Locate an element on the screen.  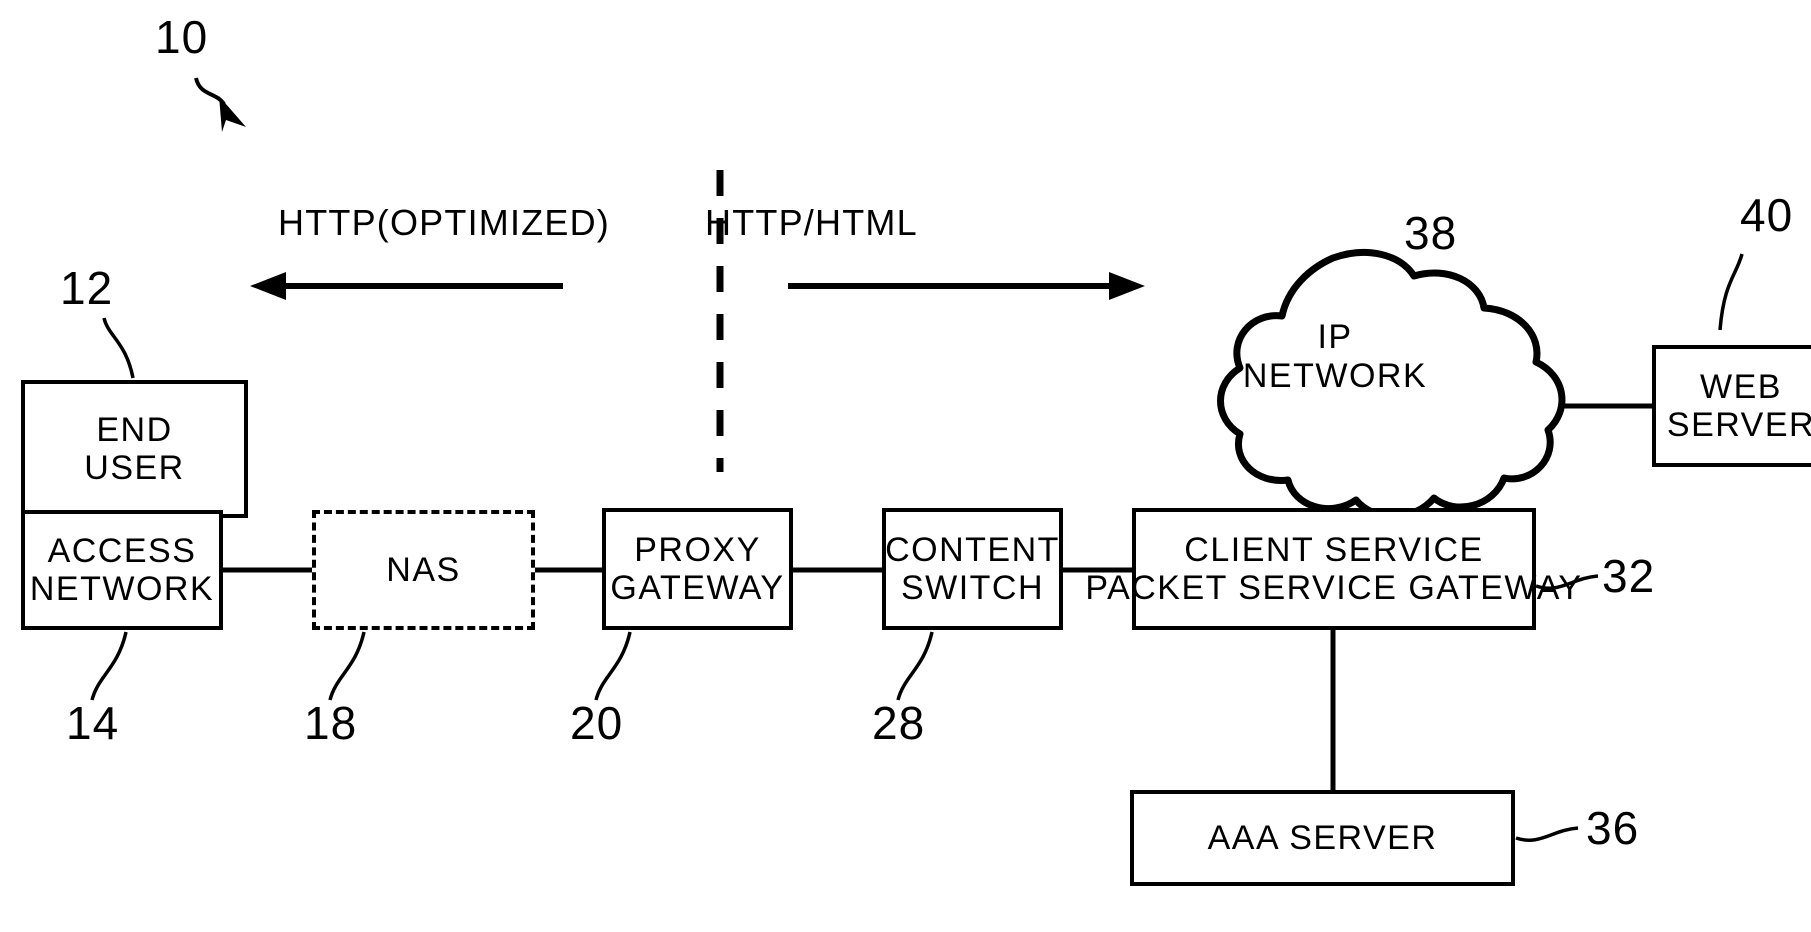
reference-number-content-switch: 28 is located at coordinates (899, 723).